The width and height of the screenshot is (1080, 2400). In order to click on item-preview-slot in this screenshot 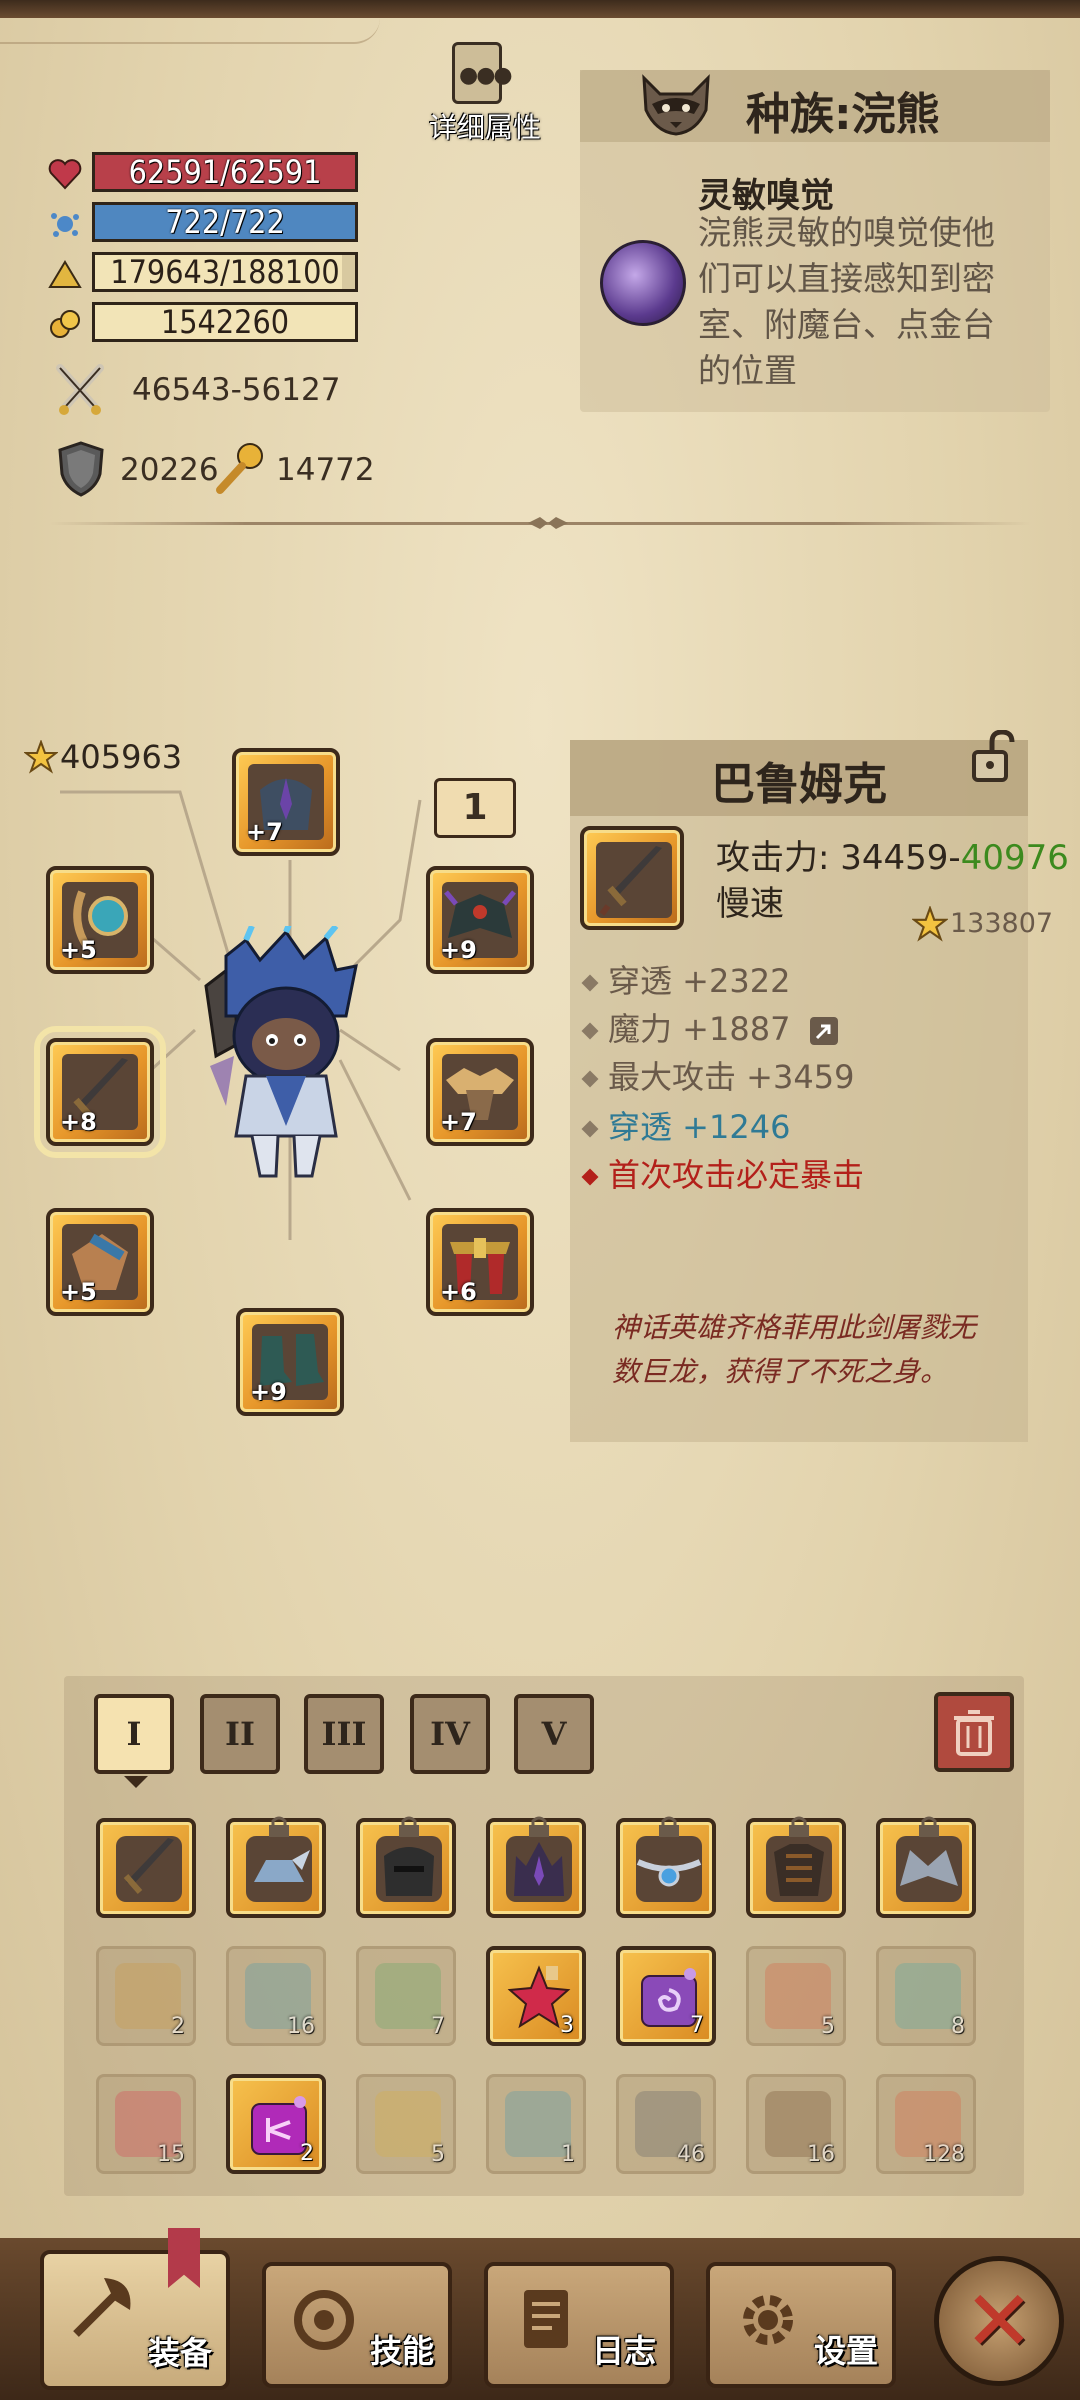, I will do `click(632, 878)`.